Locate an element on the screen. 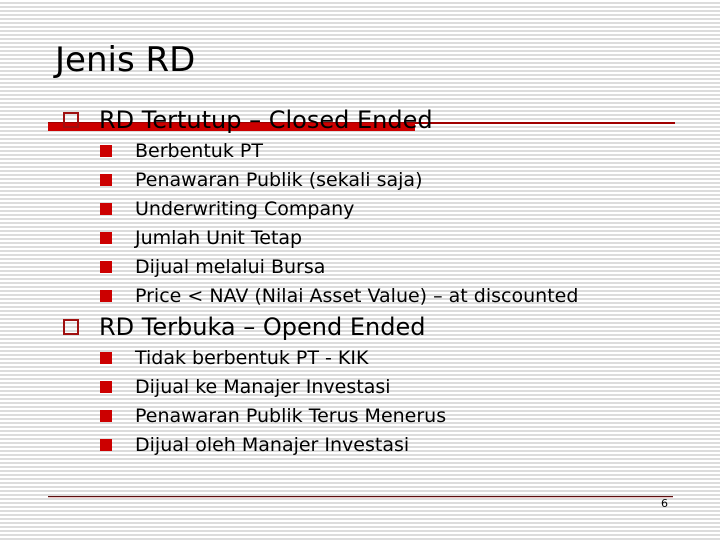  section-heading-text: RD Tertutup – Closed Ended is located at coordinates (266, 120).